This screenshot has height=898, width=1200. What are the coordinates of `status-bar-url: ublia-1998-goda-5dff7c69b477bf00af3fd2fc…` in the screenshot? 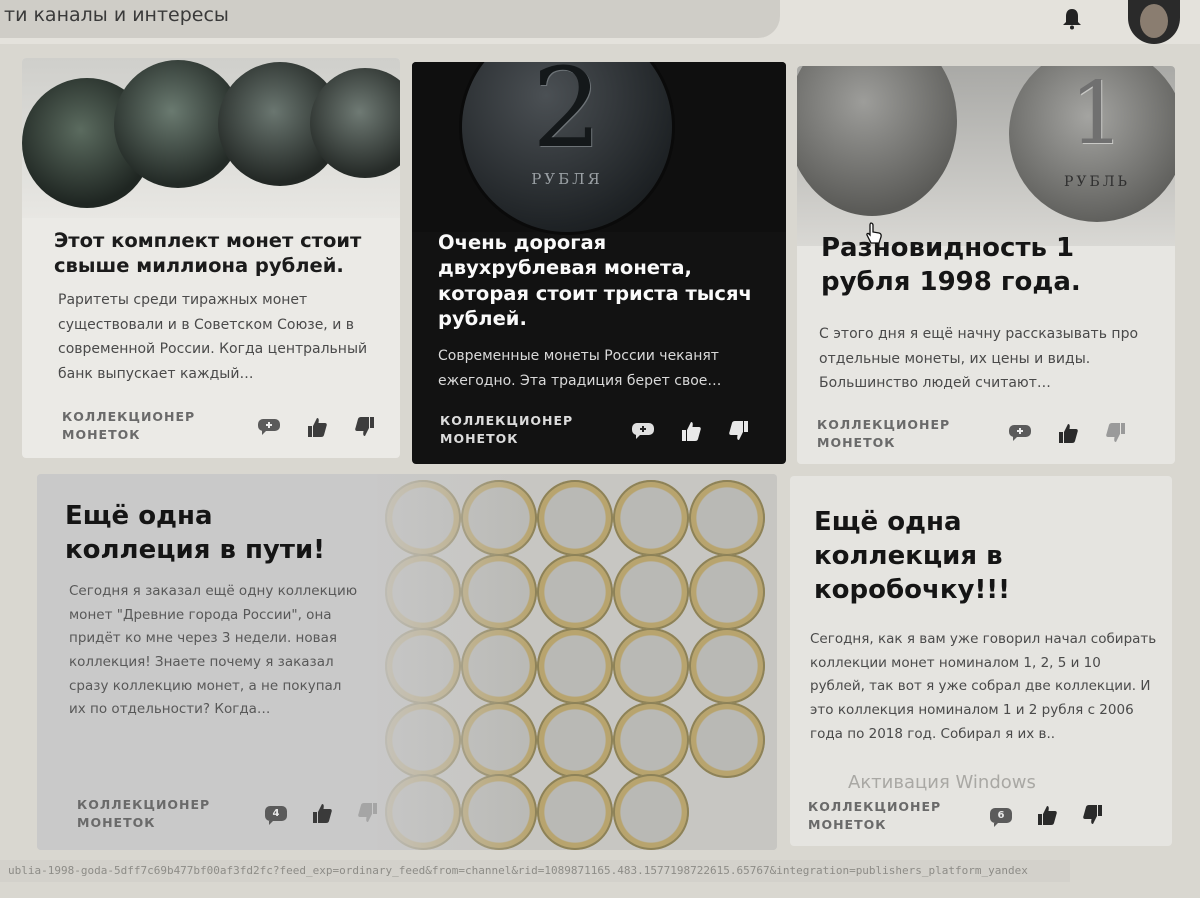 It's located at (535, 871).